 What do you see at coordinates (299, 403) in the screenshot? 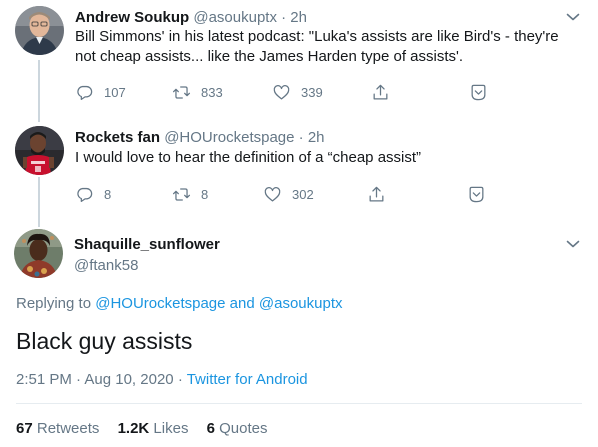
I see `divider` at bounding box center [299, 403].